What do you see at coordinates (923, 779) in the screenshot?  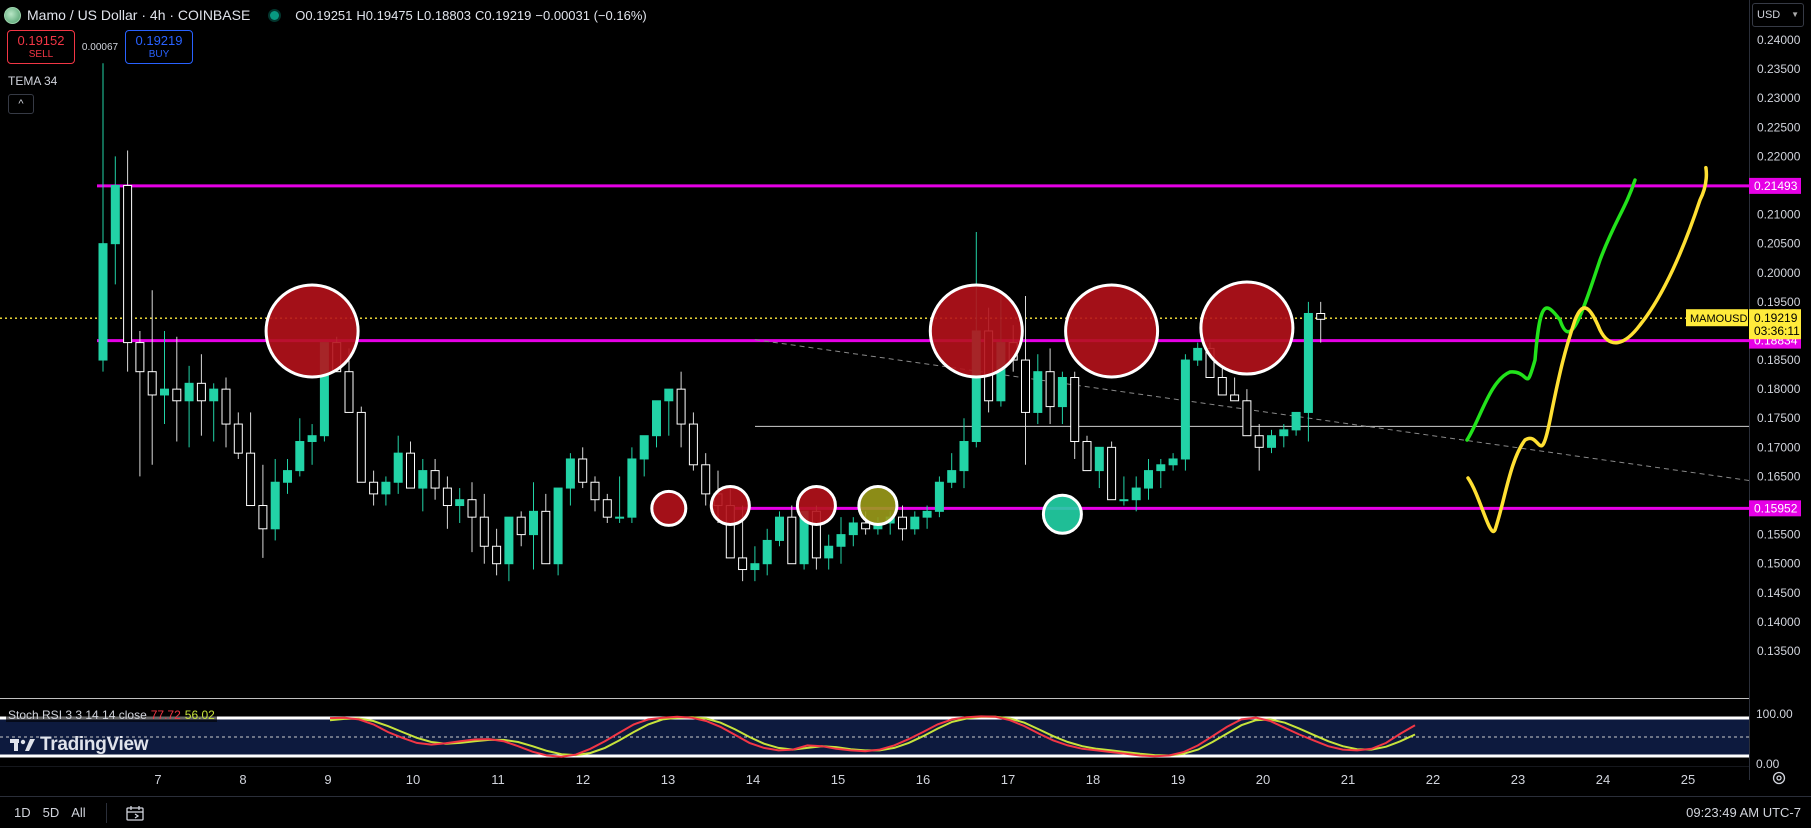 I see `time-tick-label: 16` at bounding box center [923, 779].